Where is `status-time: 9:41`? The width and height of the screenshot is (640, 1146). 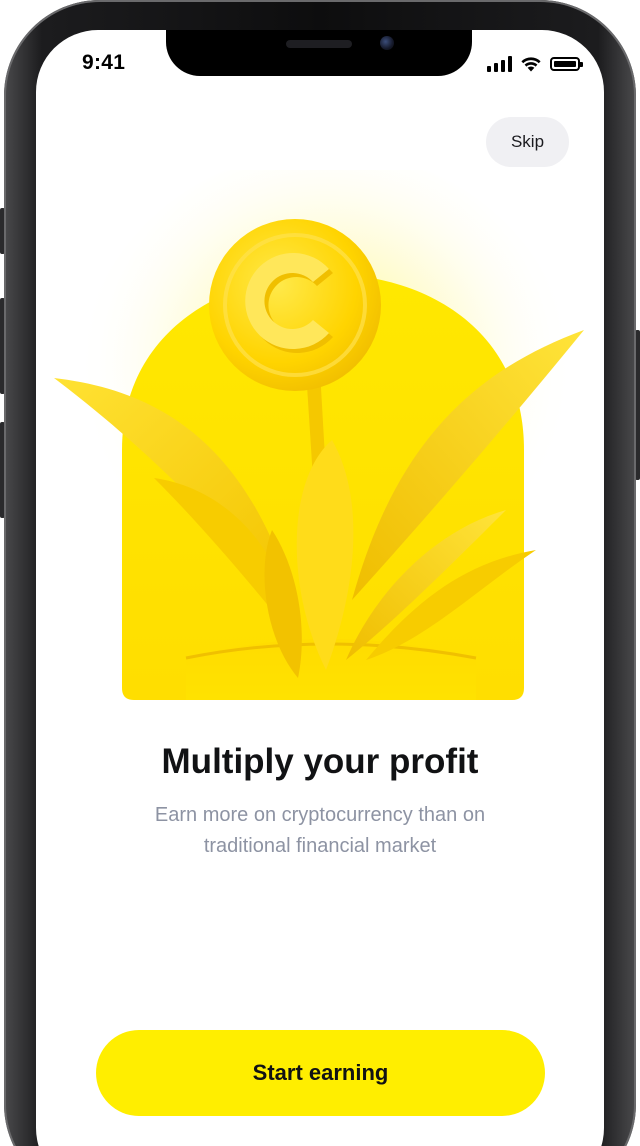
status-time: 9:41 is located at coordinates (104, 62).